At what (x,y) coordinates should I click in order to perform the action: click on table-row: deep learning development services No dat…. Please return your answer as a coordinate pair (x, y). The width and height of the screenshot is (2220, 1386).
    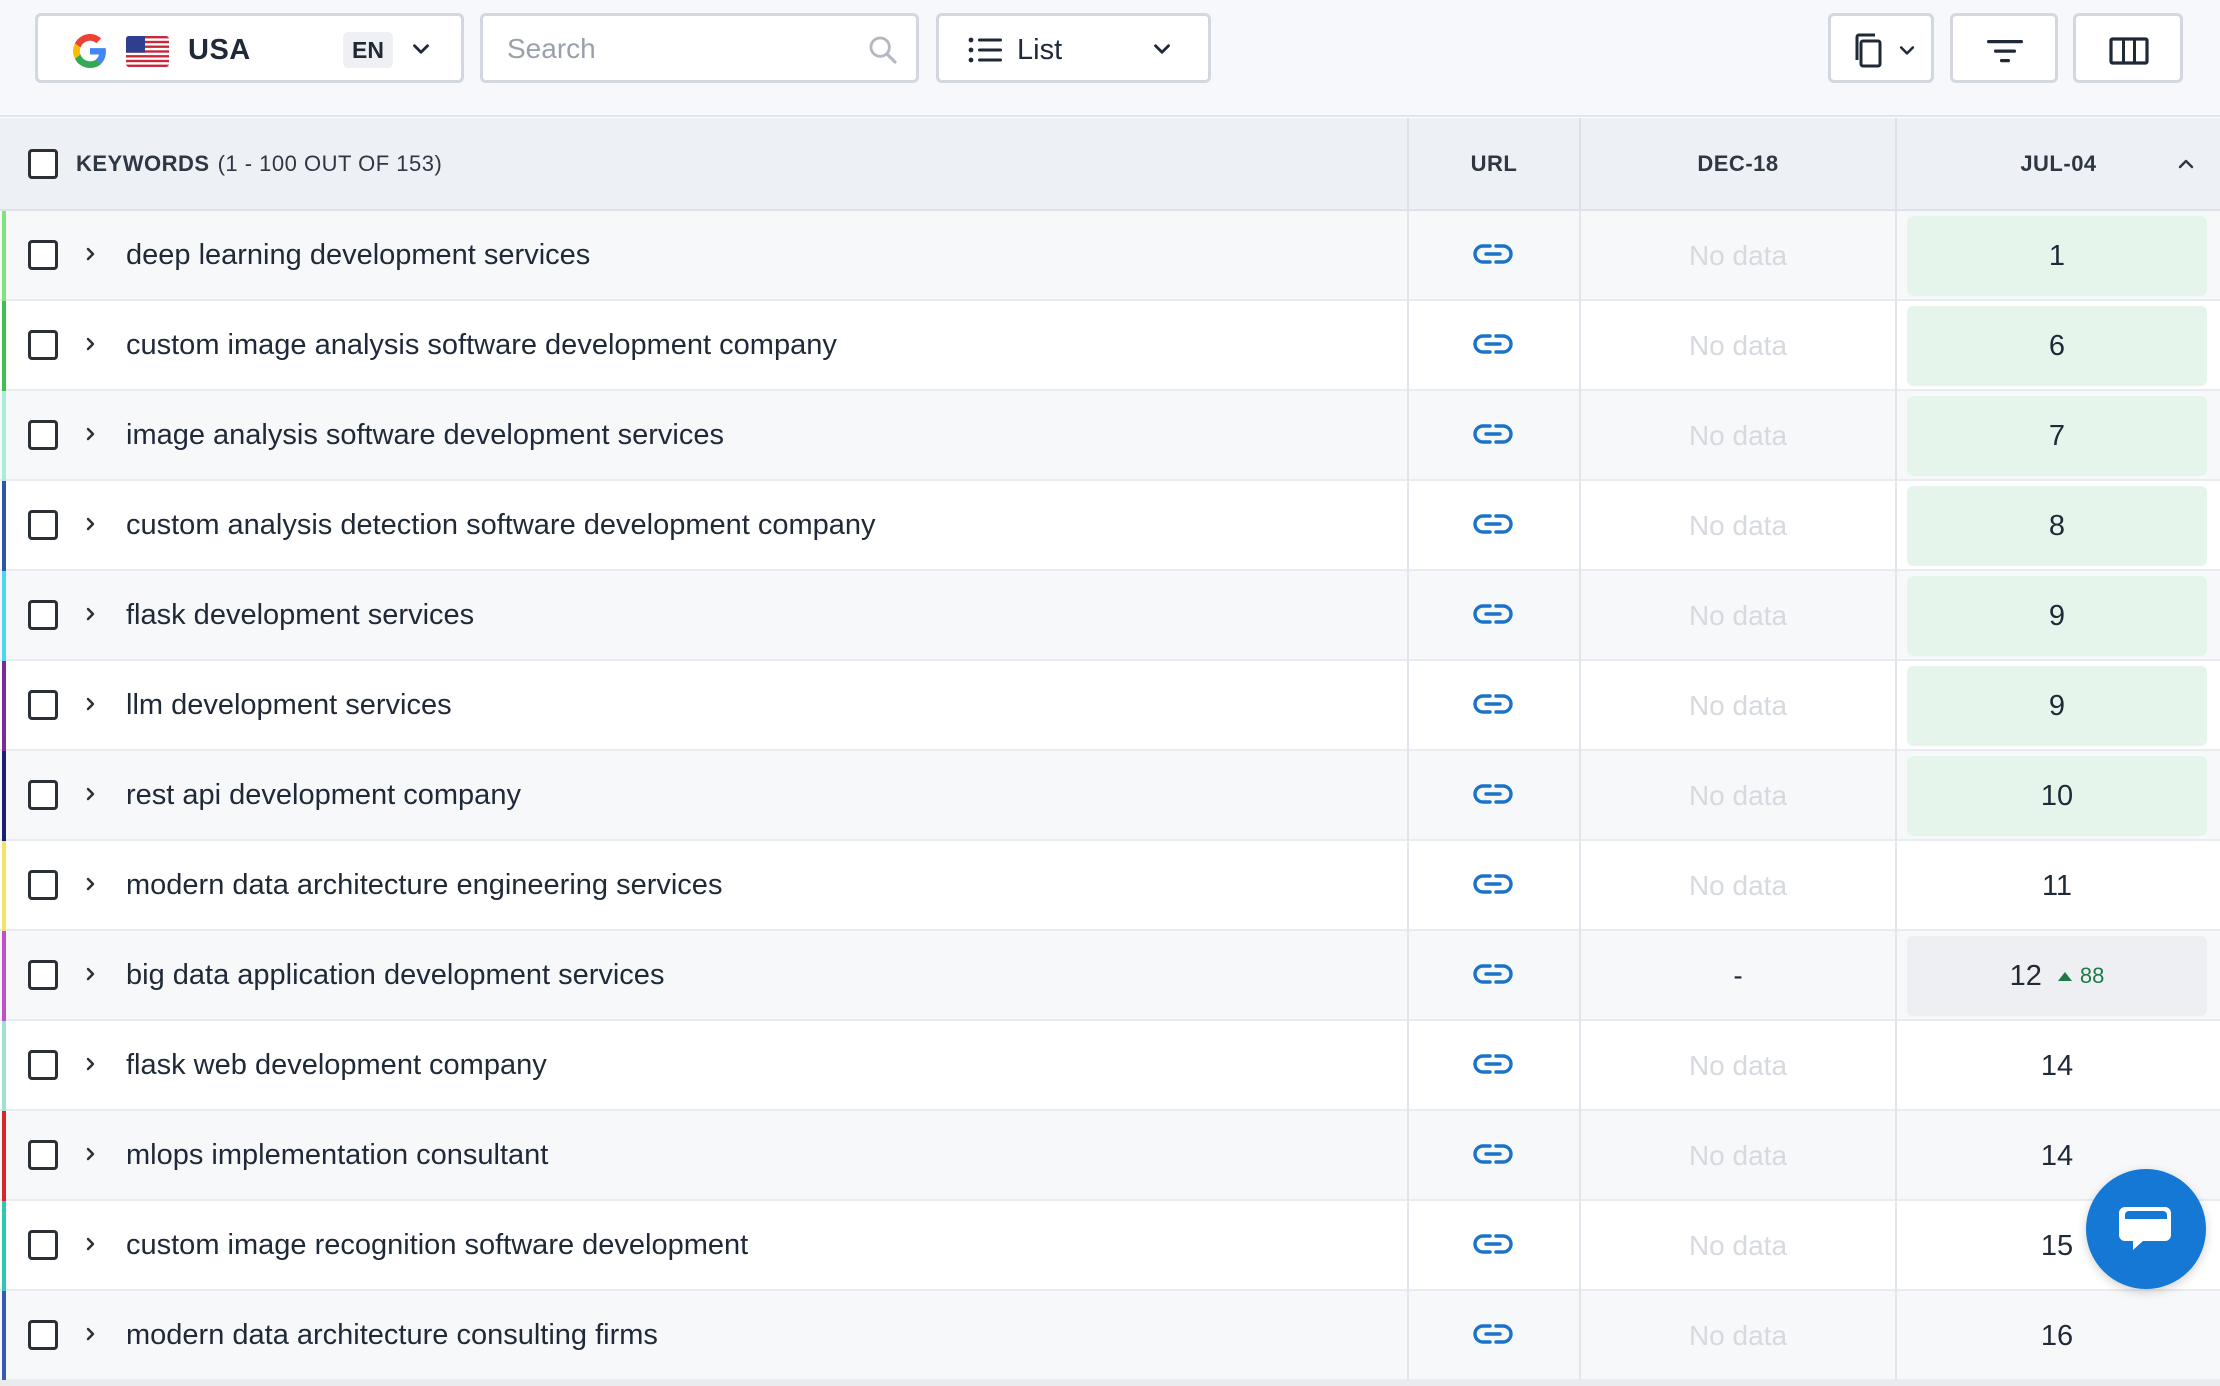
    Looking at the image, I should click on (1110, 256).